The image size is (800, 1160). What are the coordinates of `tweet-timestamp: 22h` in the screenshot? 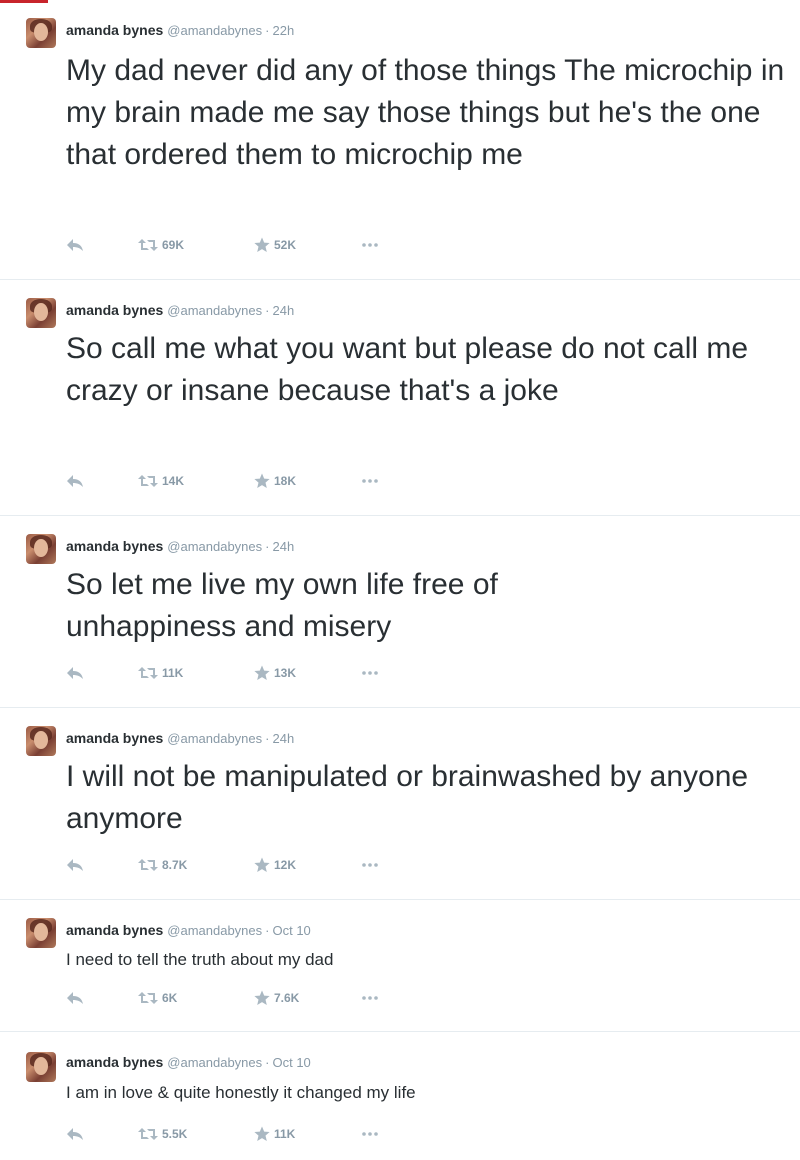 It's located at (283, 30).